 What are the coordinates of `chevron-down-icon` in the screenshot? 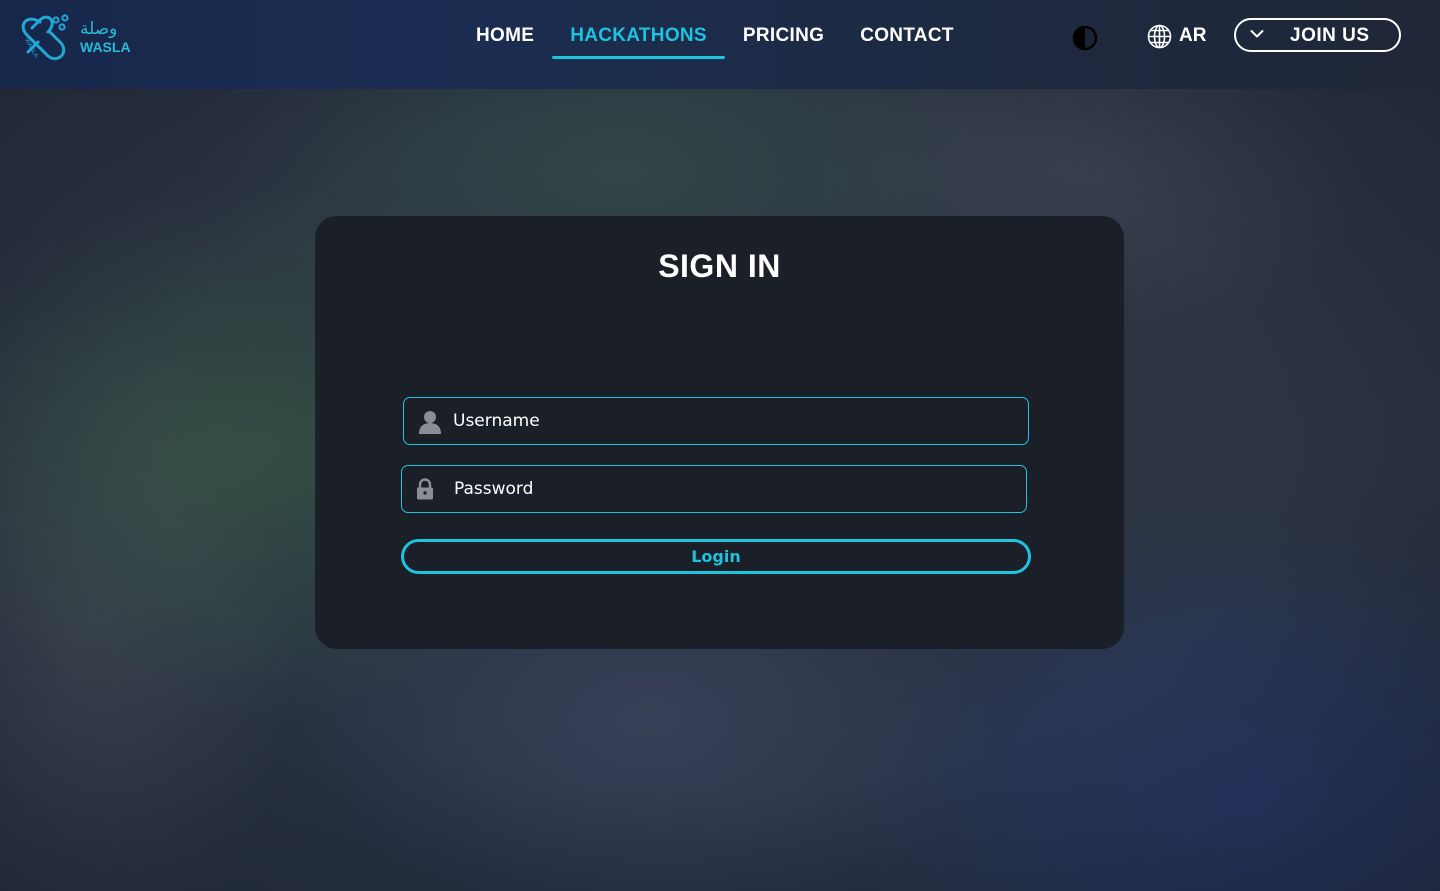 It's located at (1257, 34).